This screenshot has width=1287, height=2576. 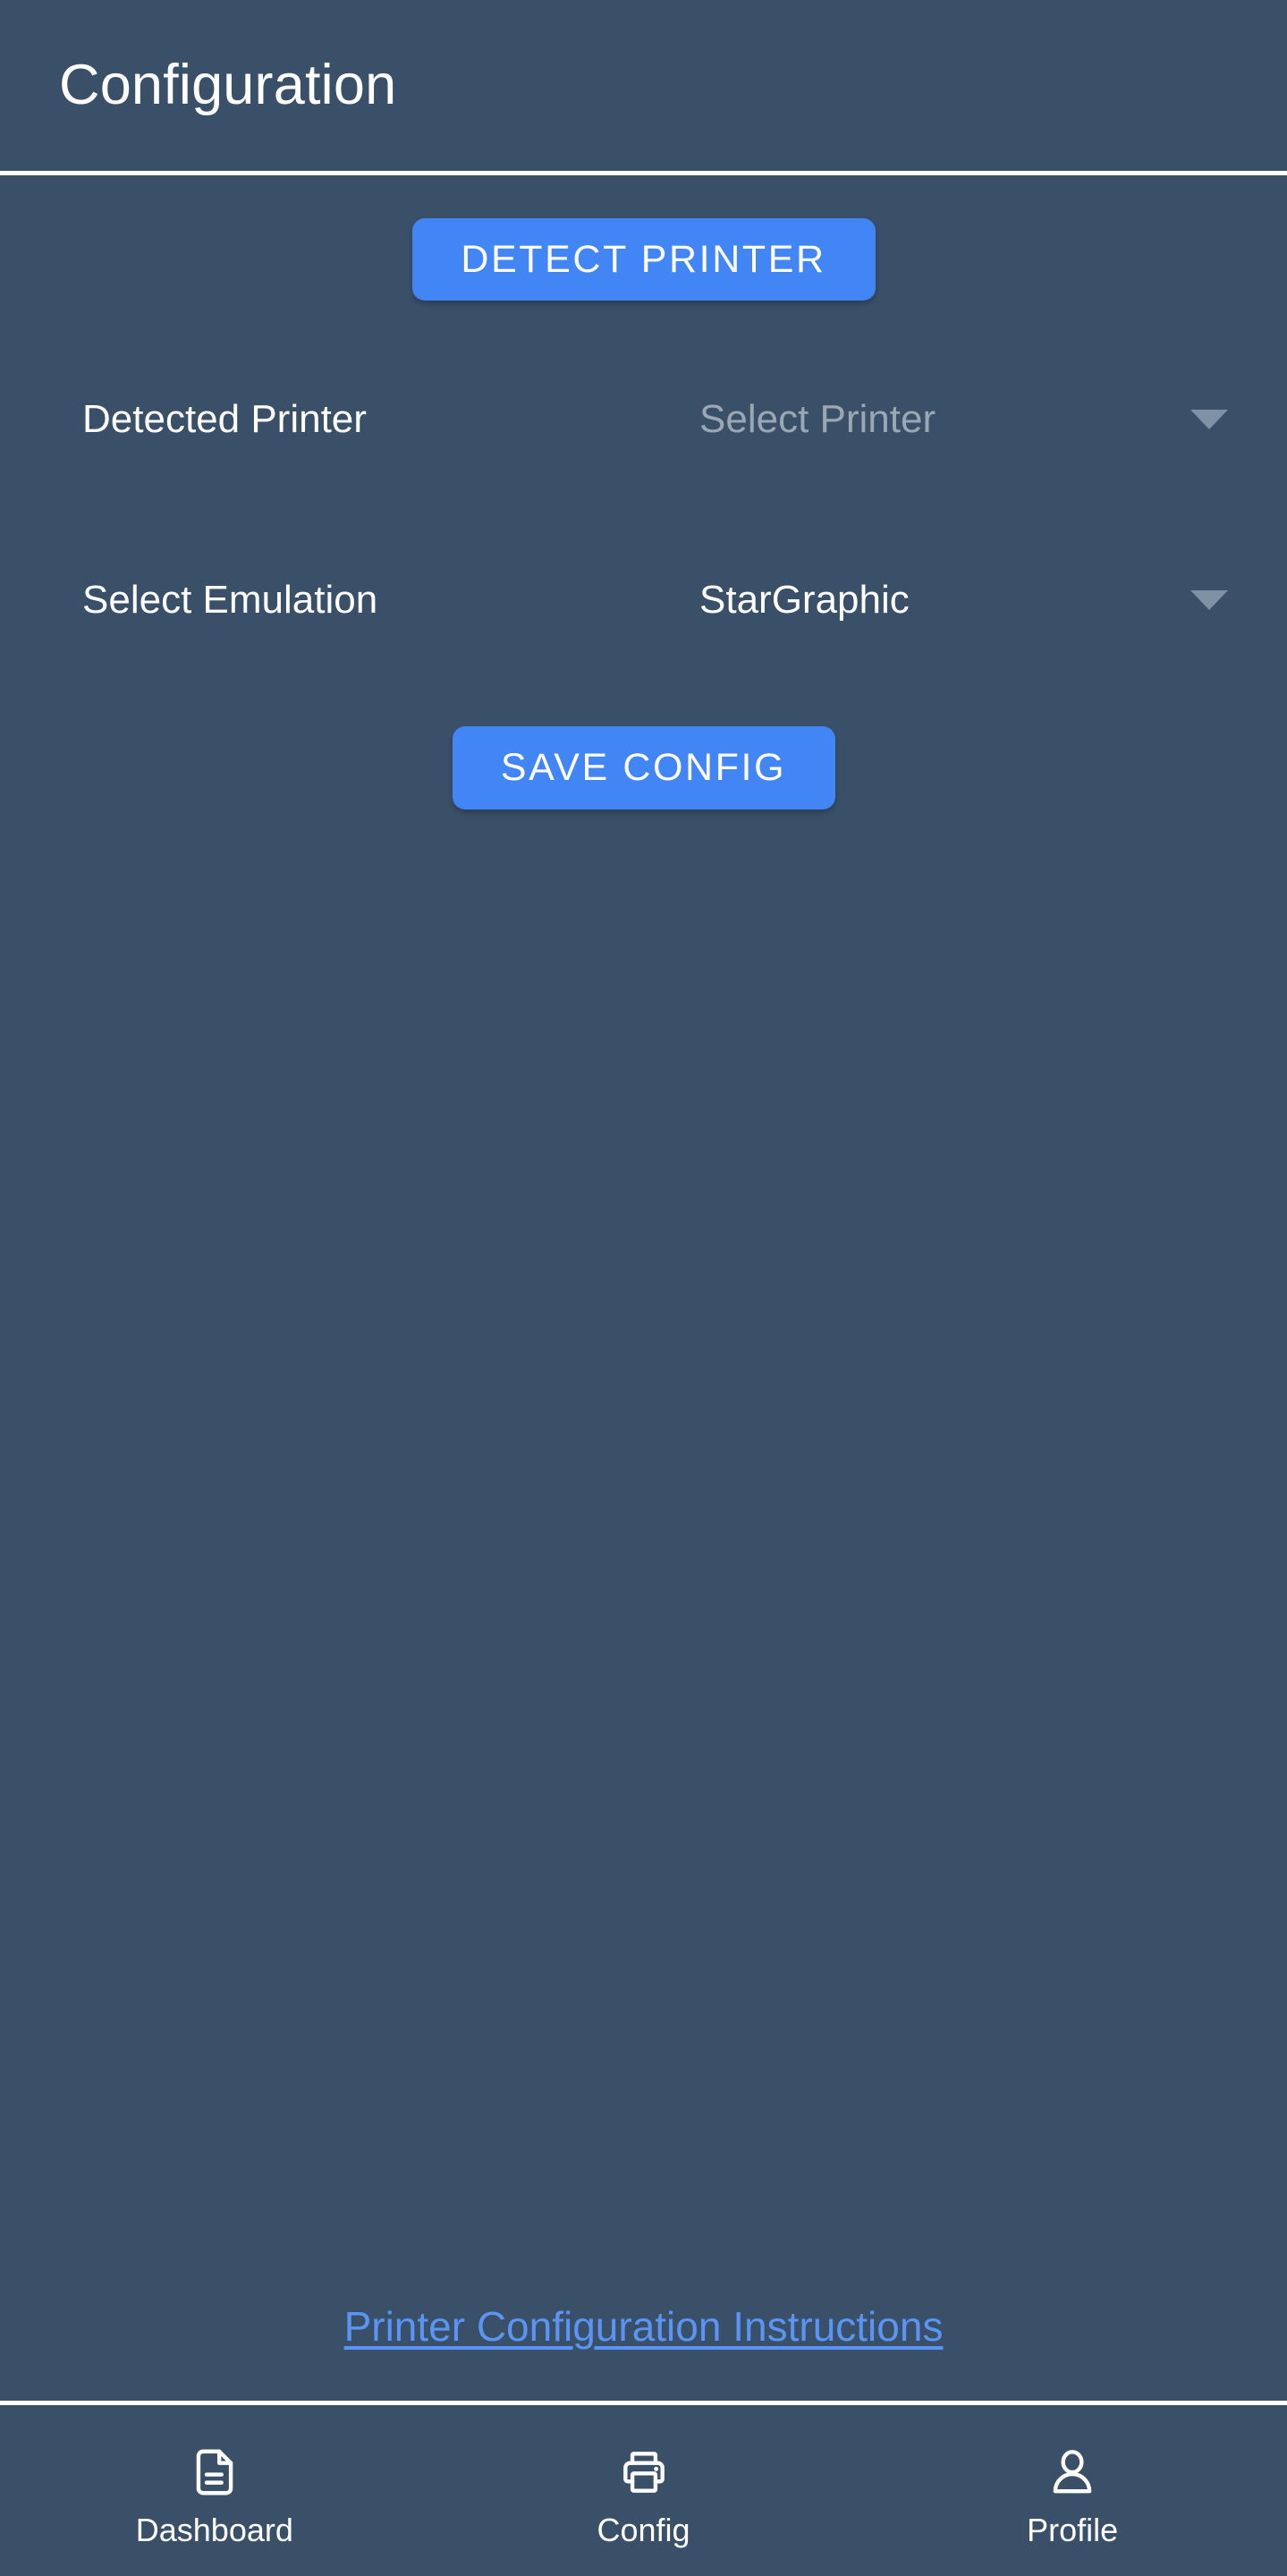 What do you see at coordinates (643, 87) in the screenshot?
I see `app-header: Configuration` at bounding box center [643, 87].